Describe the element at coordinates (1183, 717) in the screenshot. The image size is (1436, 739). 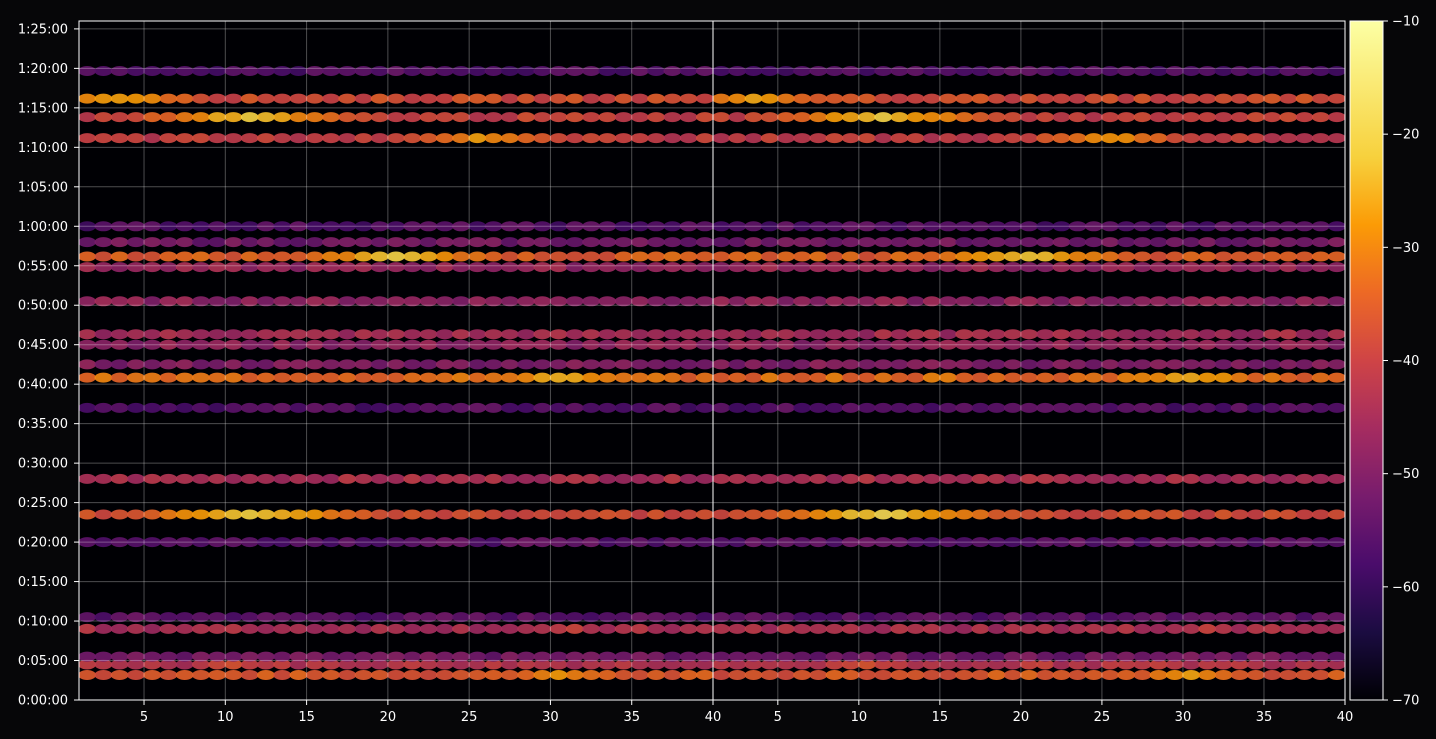
I see `x-tick-label: 30` at that location.